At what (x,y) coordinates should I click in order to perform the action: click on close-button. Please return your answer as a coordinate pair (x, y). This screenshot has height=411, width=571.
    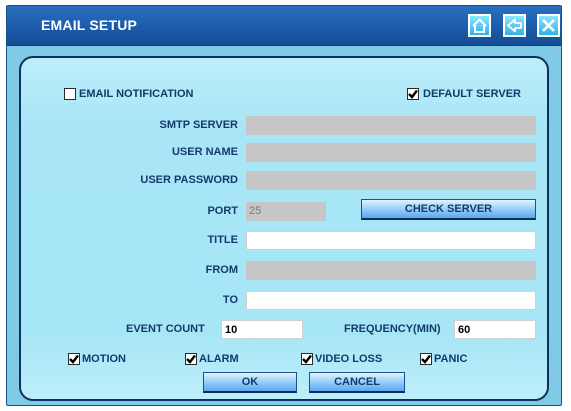
    Looking at the image, I should click on (548, 25).